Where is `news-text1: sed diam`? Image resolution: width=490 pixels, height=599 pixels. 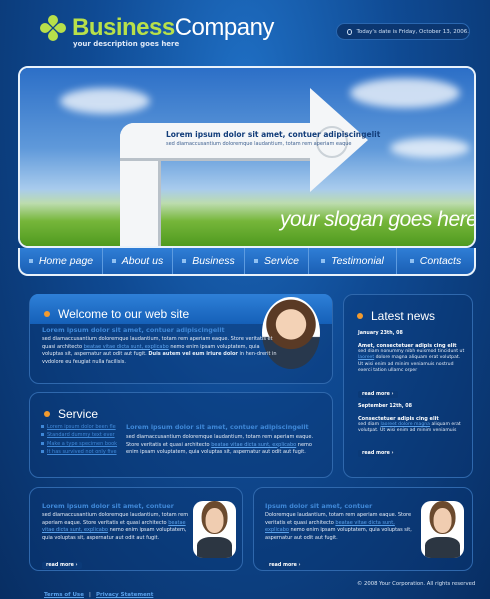 news-text1: sed diam is located at coordinates (369, 424).